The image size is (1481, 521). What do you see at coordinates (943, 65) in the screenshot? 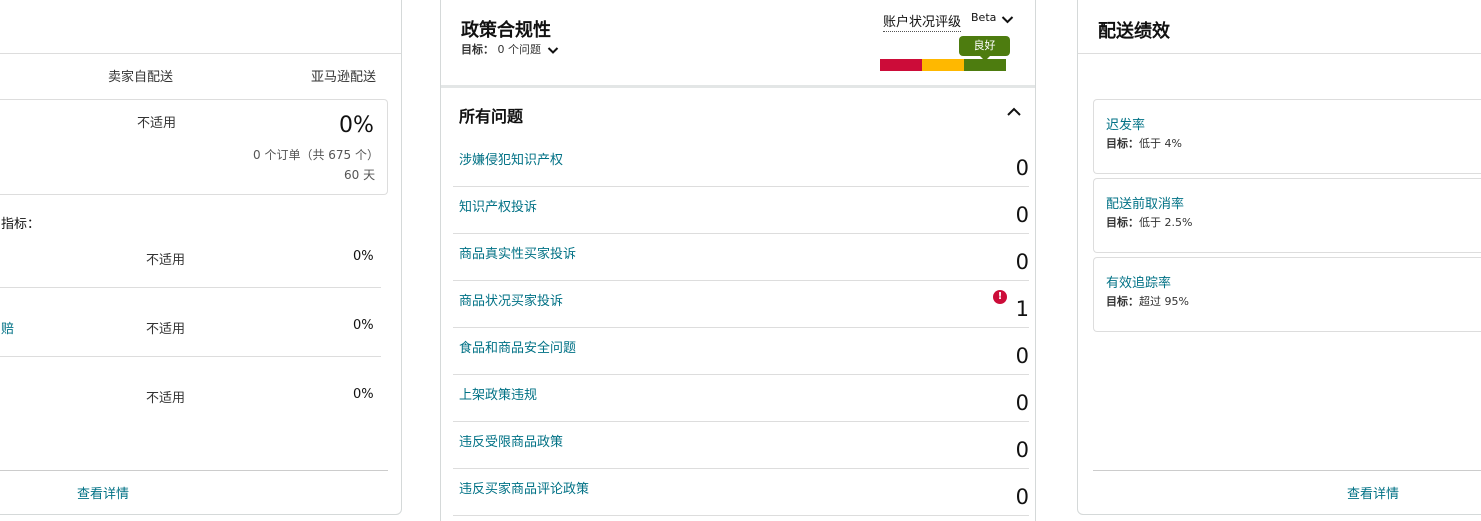
I see `rating-bar-fair` at bounding box center [943, 65].